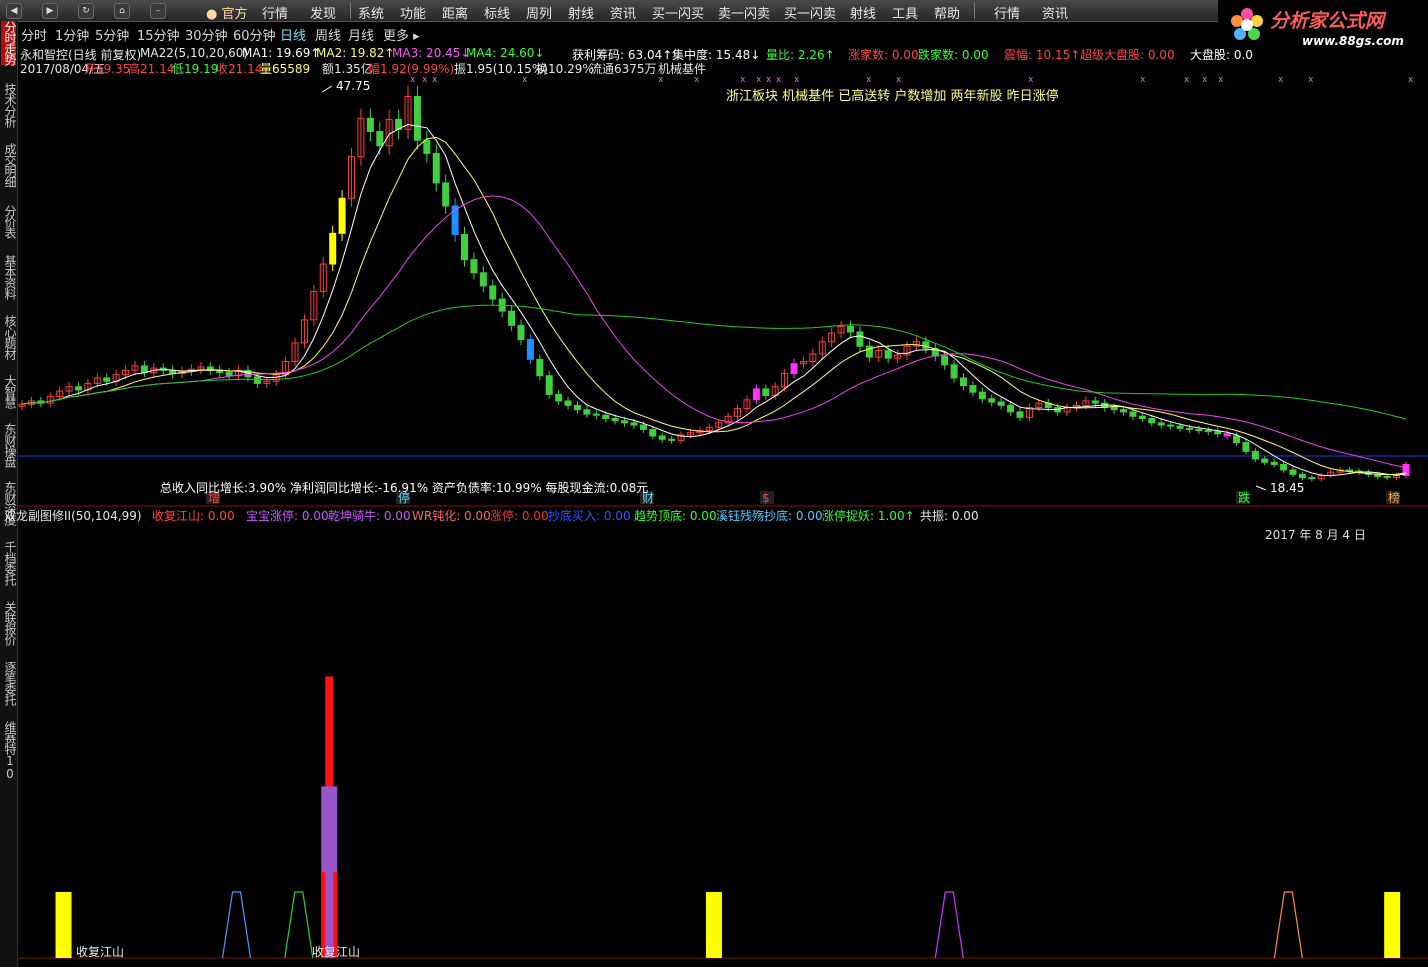 The height and width of the screenshot is (967, 1428). I want to click on menu-item-10: 买一闪买, so click(678, 12).